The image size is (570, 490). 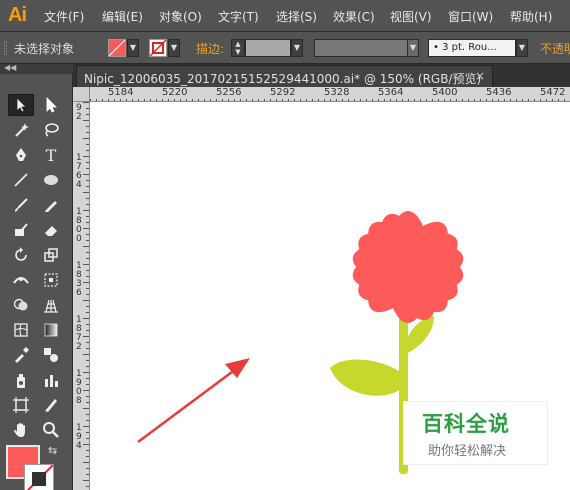 I want to click on blob-brush-tool, so click(x=21, y=230).